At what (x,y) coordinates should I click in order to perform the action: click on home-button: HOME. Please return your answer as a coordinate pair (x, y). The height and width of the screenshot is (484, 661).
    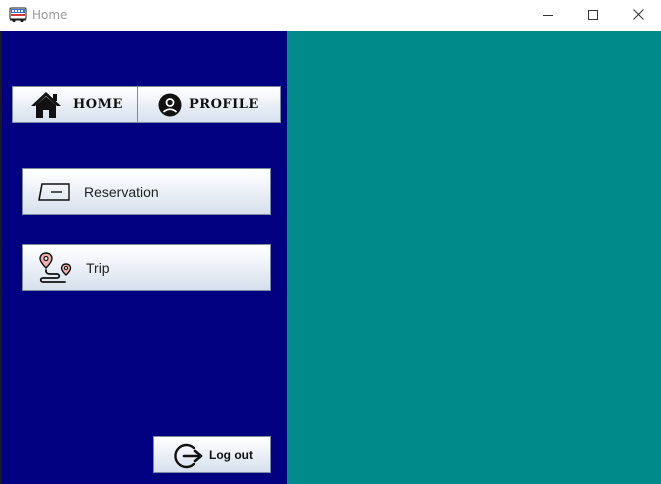
    Looking at the image, I should click on (75, 104).